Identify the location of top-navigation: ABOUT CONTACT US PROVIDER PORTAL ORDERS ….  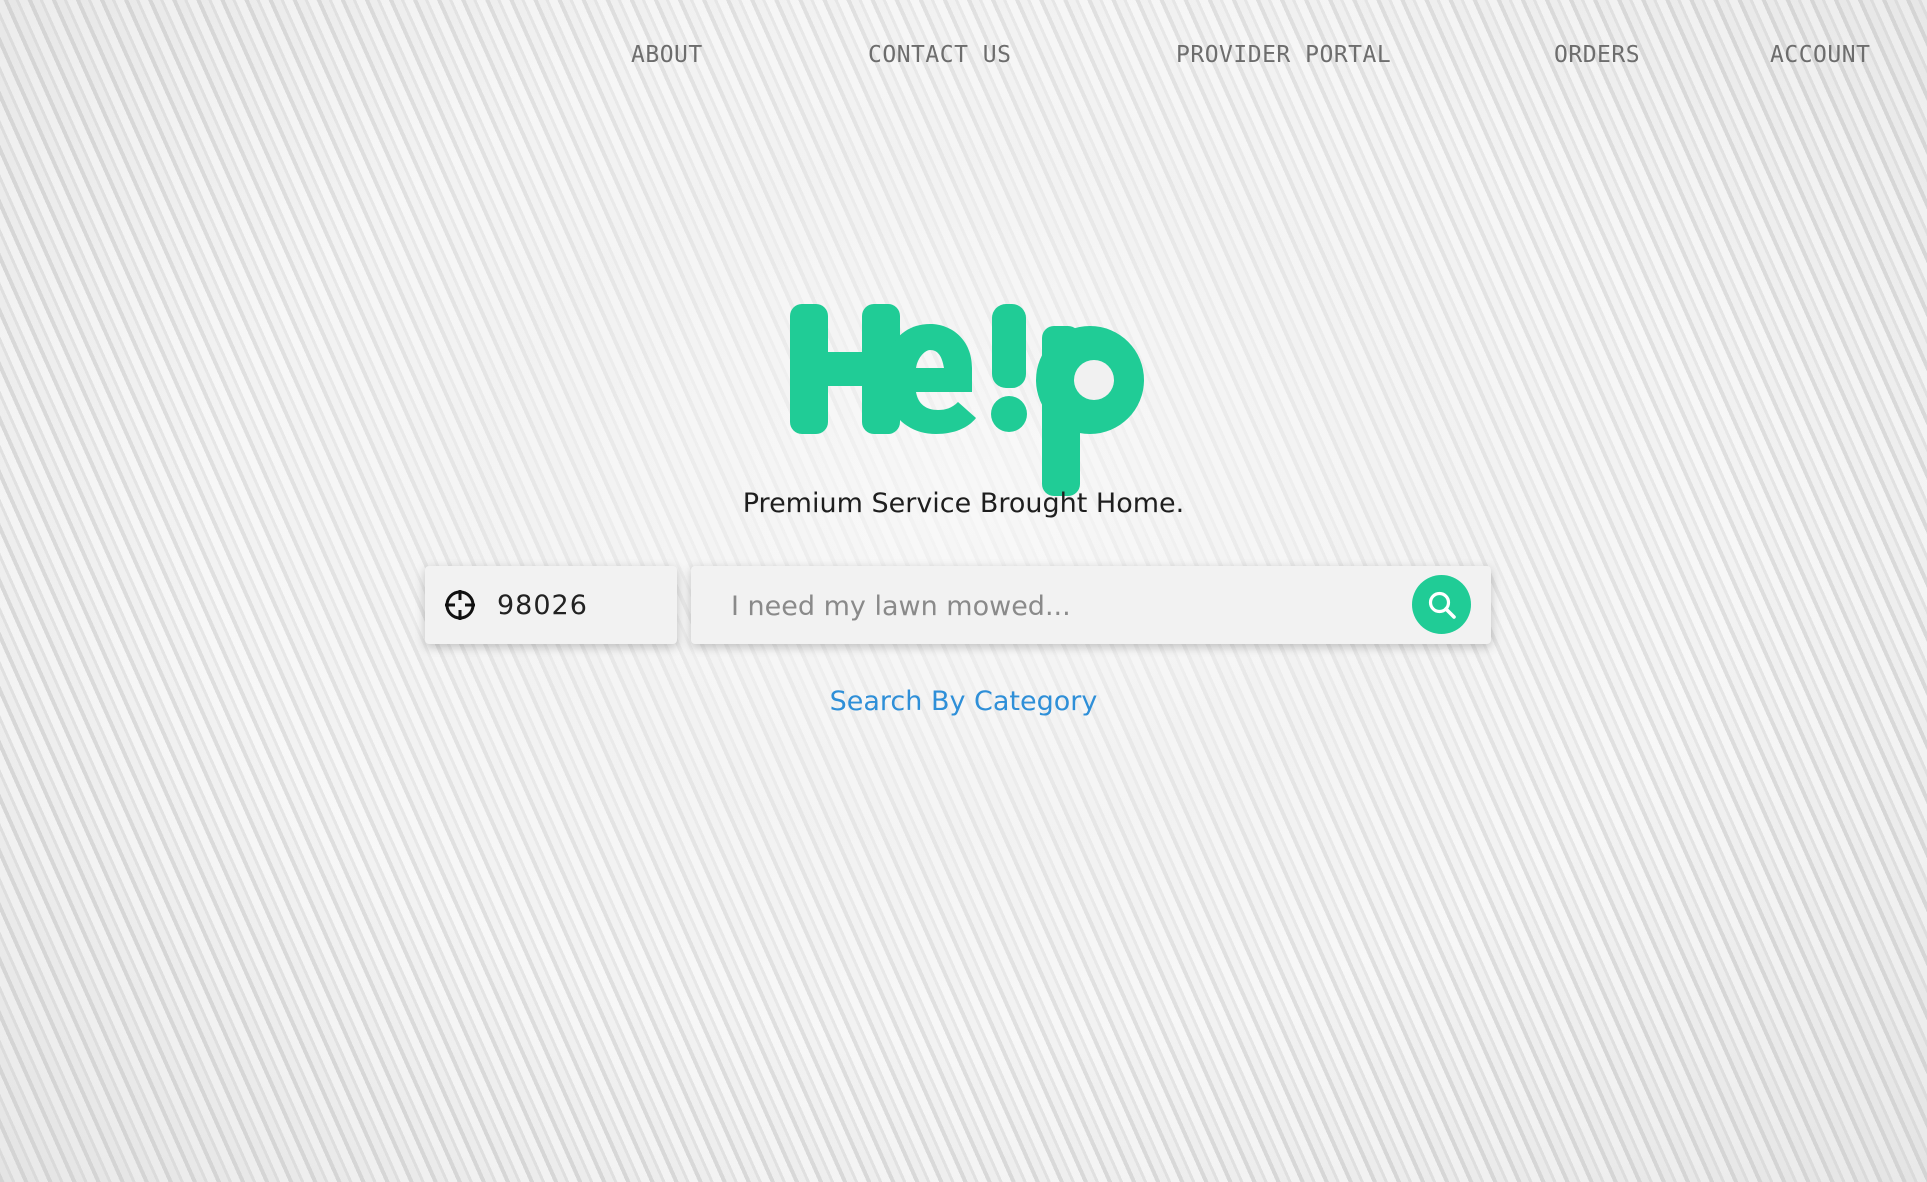
(963, 60).